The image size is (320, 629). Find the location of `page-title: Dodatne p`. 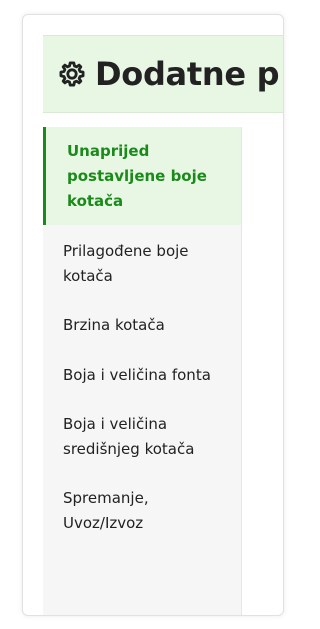

page-title: Dodatne p is located at coordinates (187, 74).